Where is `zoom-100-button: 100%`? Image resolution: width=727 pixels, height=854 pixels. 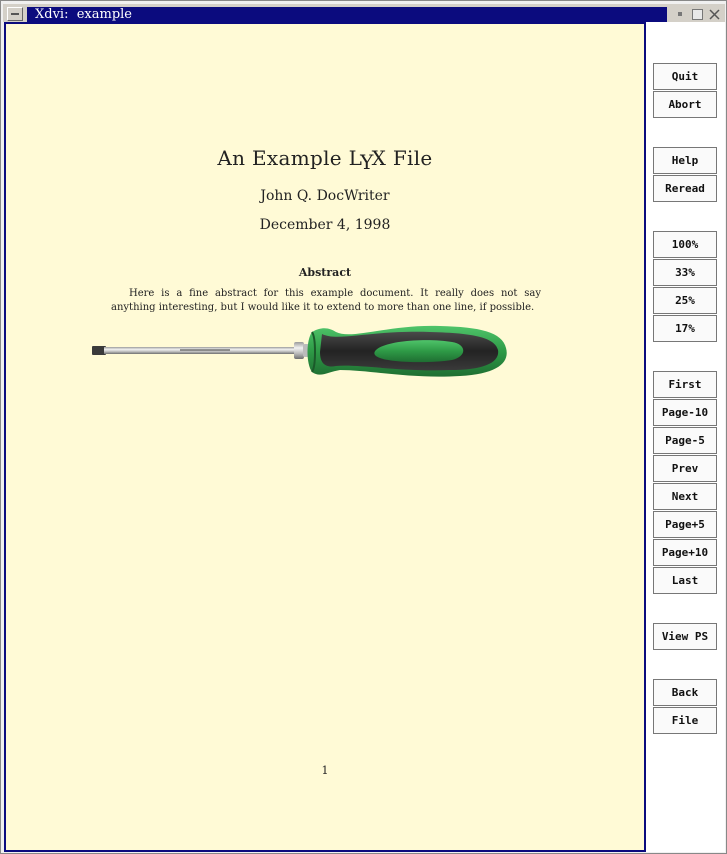
zoom-100-button: 100% is located at coordinates (685, 244).